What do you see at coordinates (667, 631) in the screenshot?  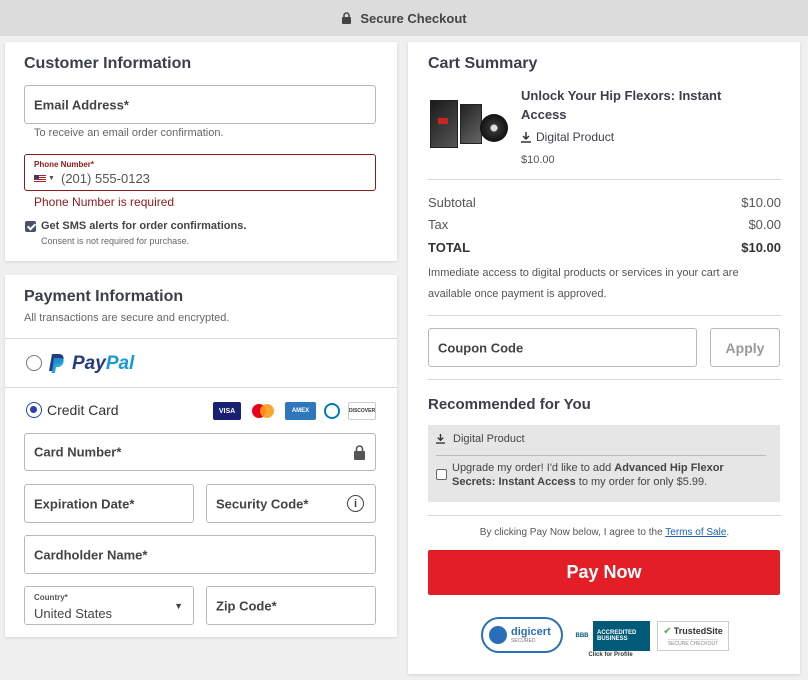 I see `checkmark-icon: ✔` at bounding box center [667, 631].